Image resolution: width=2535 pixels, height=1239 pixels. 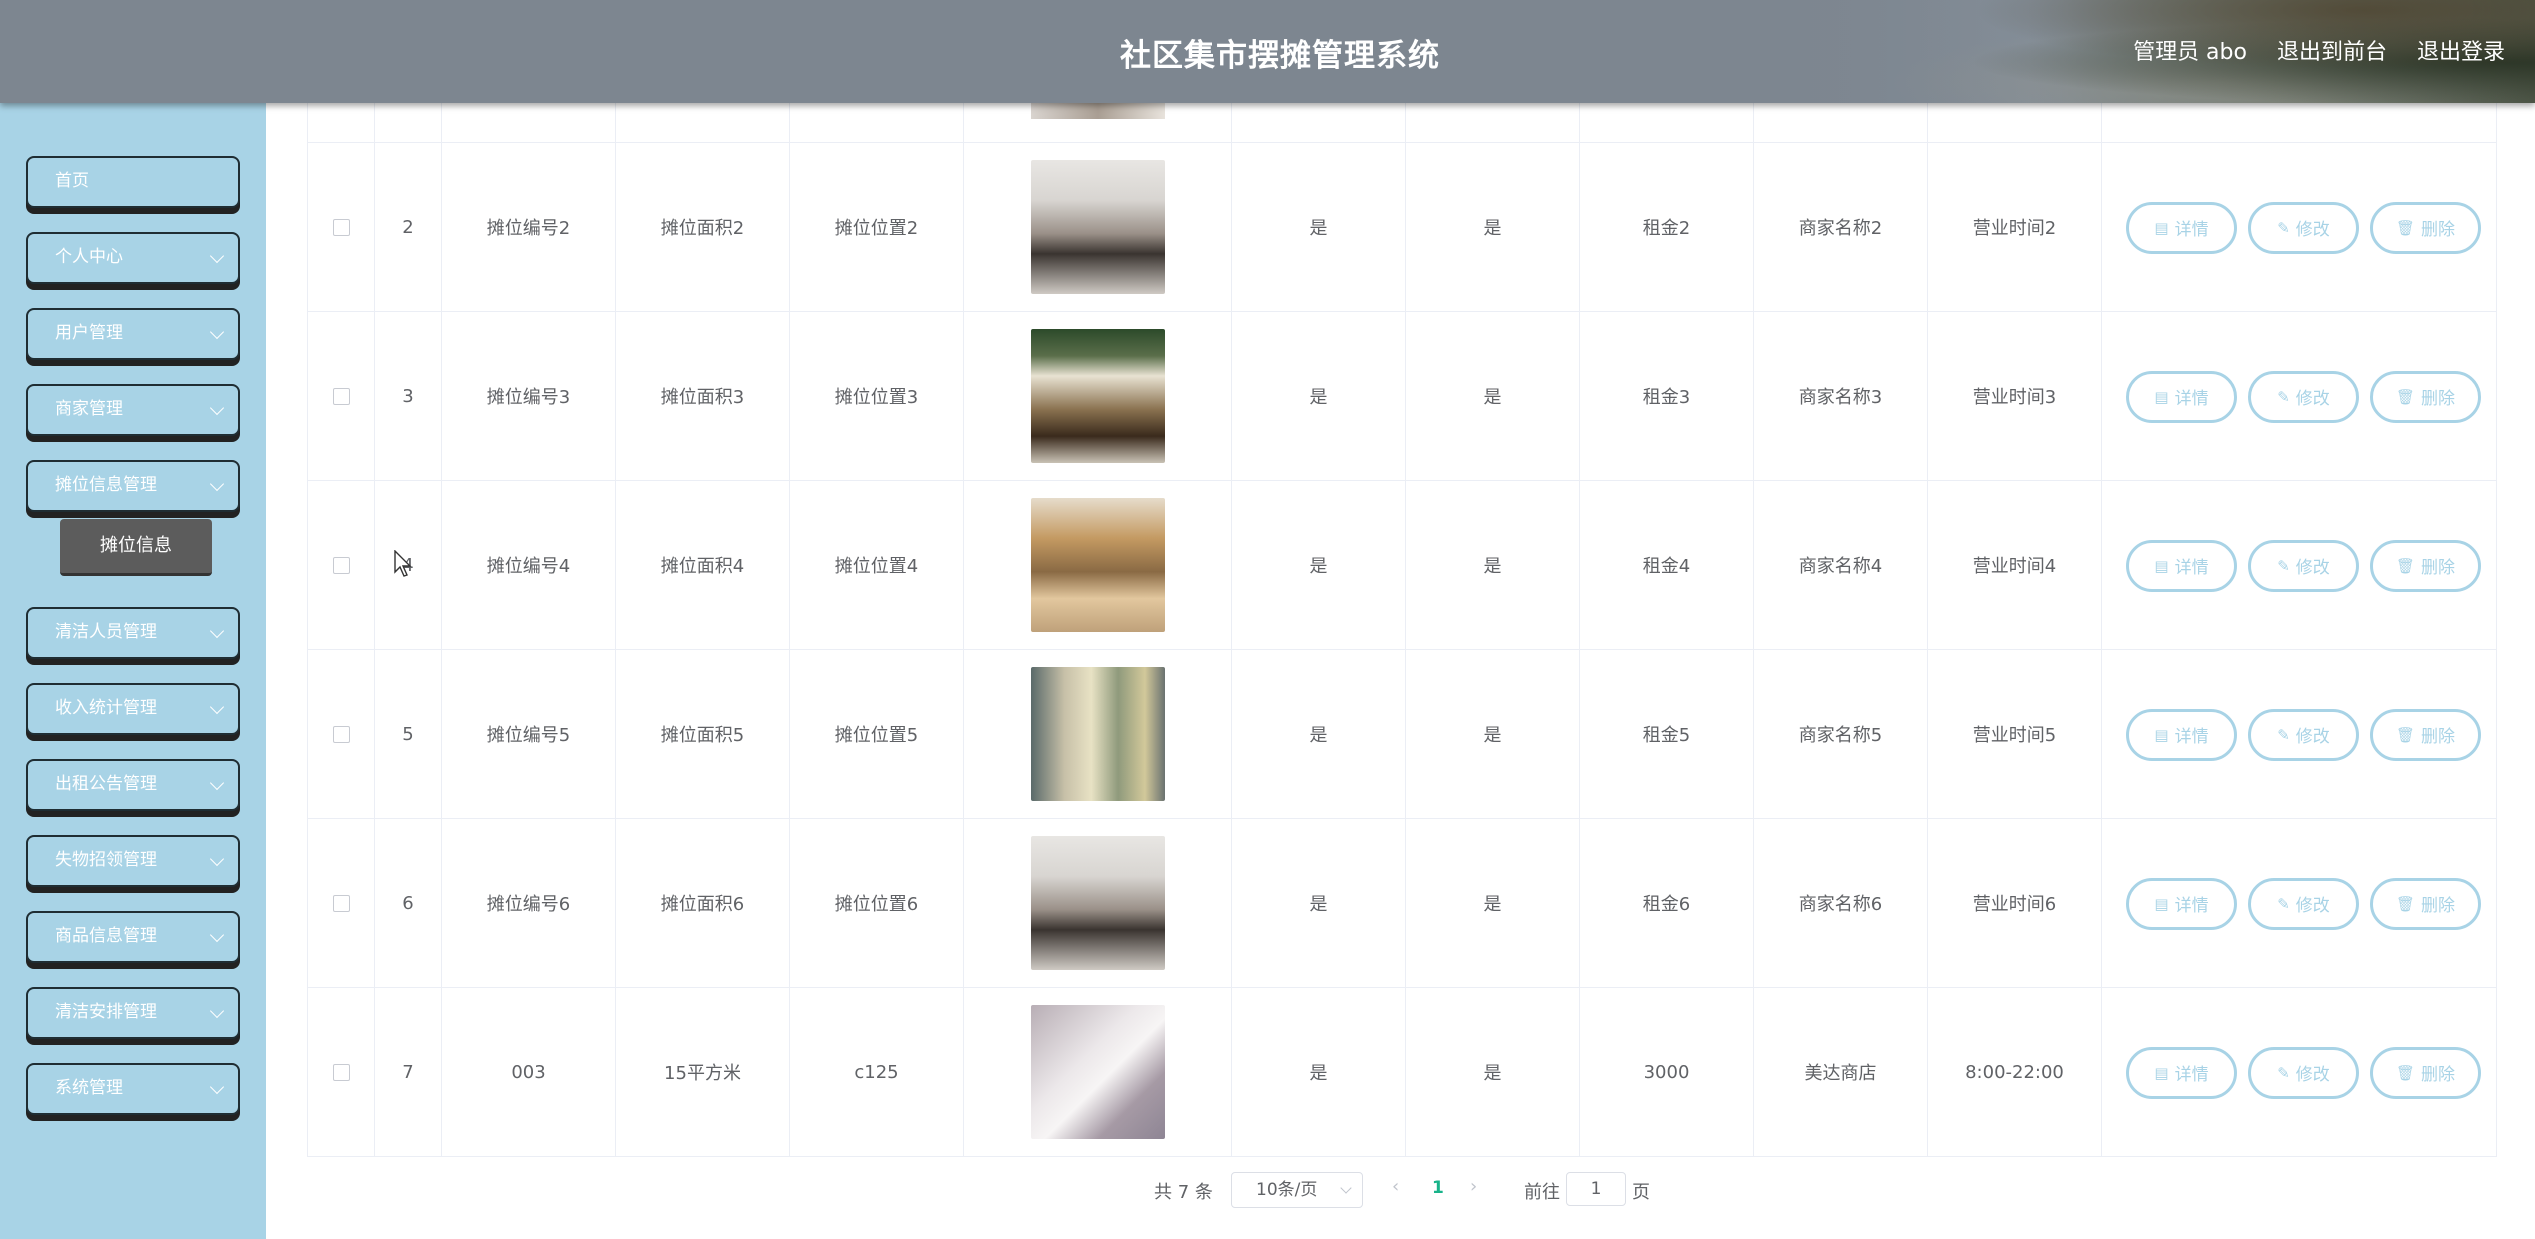 I want to click on table-cell: 租金2, so click(x=1667, y=227).